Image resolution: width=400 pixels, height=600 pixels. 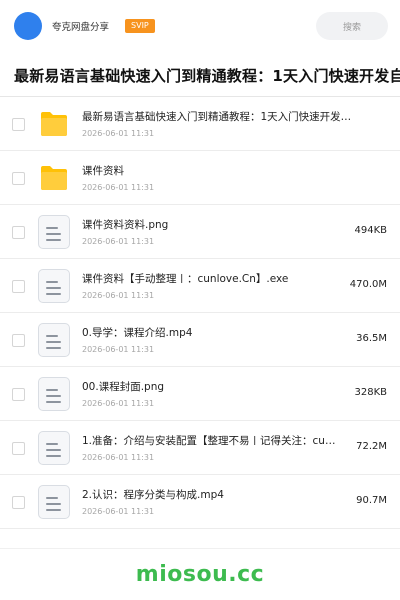 I want to click on file-row: 2.认识：程序分类与构成.mp4 2026-06-01 11:31 90.7M, so click(x=200, y=502).